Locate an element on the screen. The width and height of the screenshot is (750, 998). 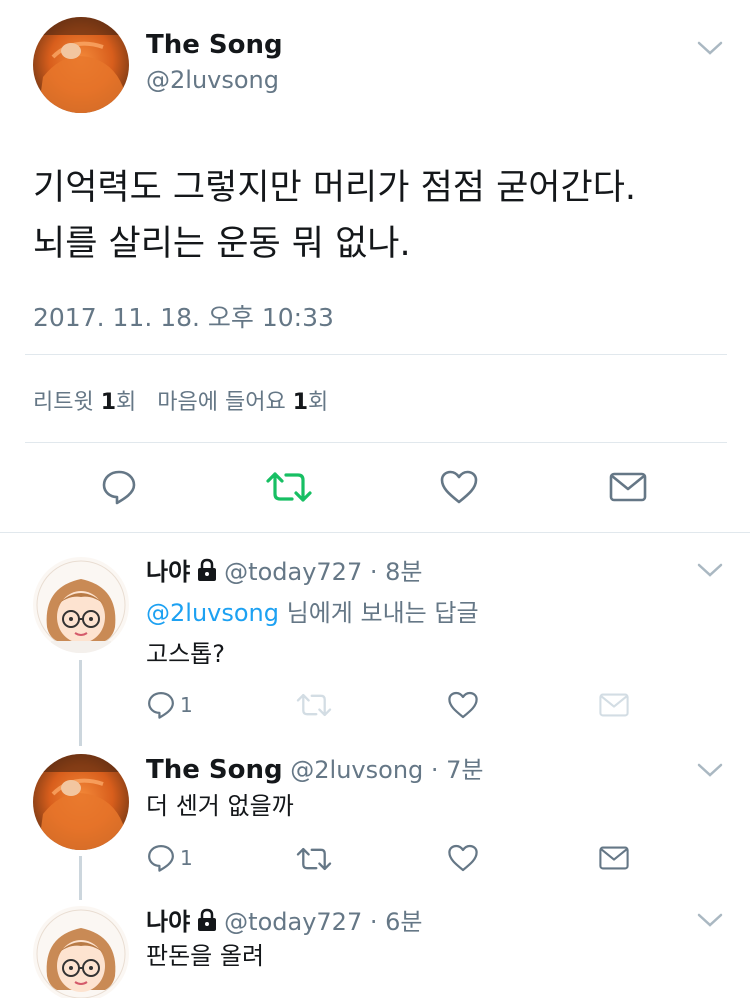
reply-header: 나야 @today727 · 8분 is located at coordinates (284, 570).